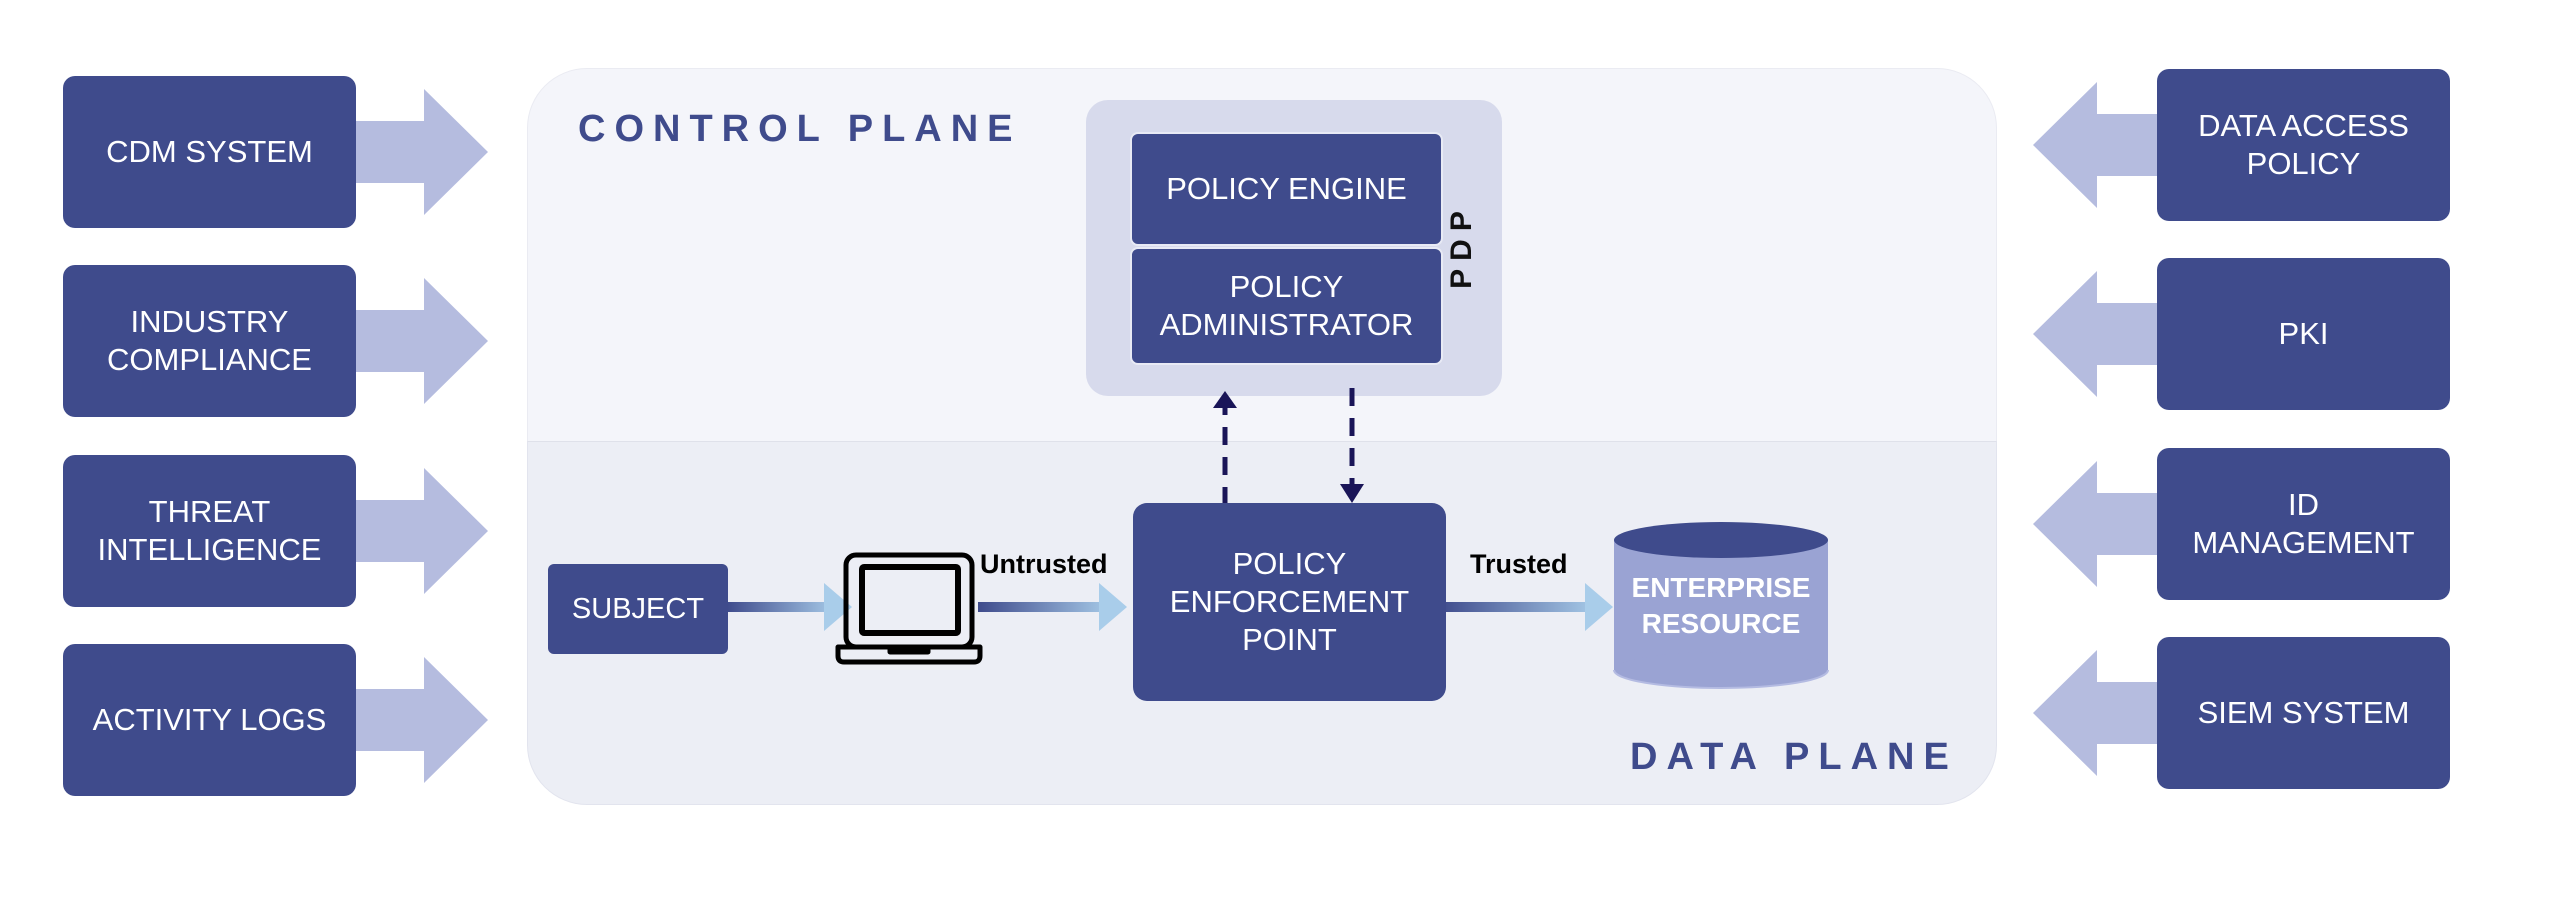 The height and width of the screenshot is (906, 2553). What do you see at coordinates (1520, 607) in the screenshot?
I see `flow-arrow-pep-resource` at bounding box center [1520, 607].